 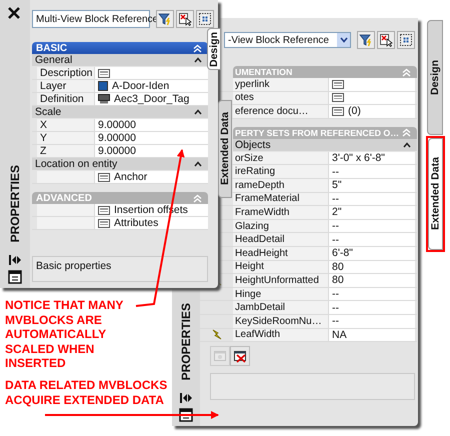 I want to click on category-label: General, so click(x=53, y=60).